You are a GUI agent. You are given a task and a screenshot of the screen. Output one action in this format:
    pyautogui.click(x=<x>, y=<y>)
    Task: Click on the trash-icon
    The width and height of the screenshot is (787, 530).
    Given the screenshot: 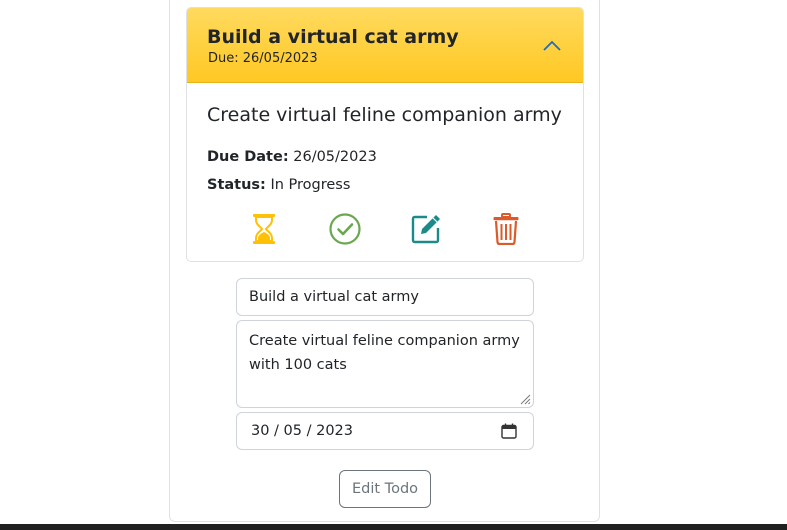 What is the action you would take?
    pyautogui.click(x=506, y=229)
    